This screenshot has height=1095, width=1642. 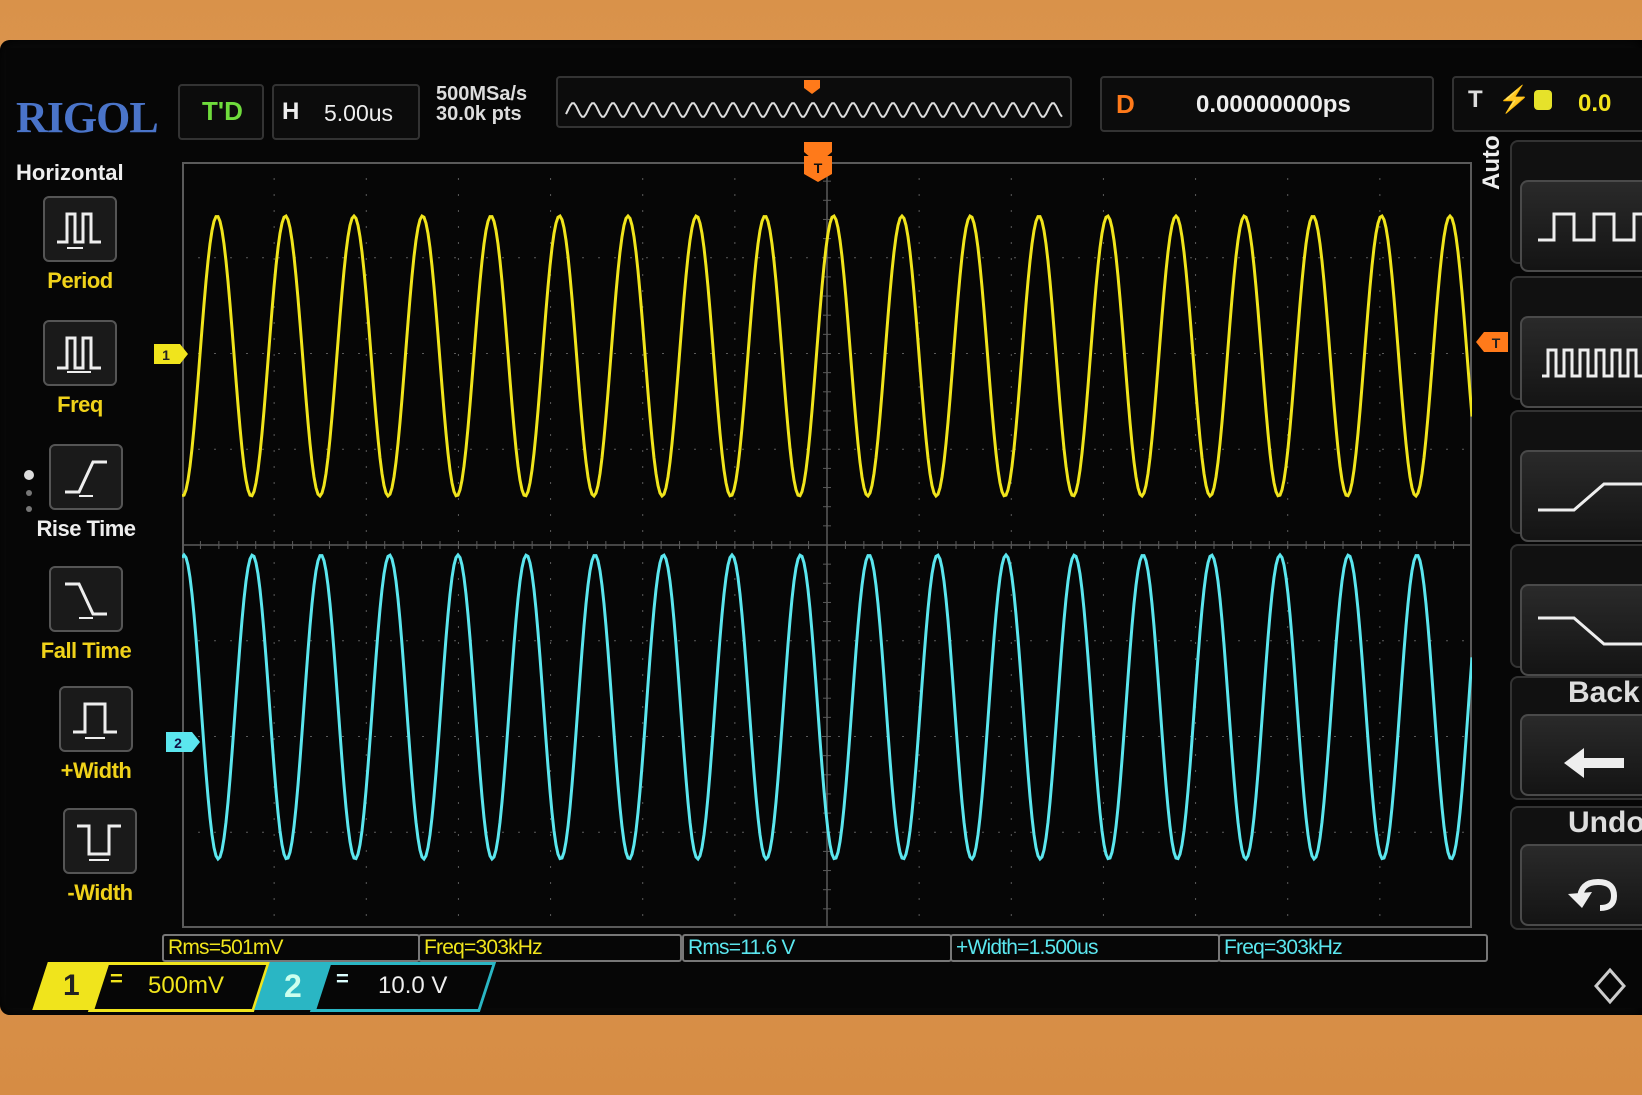 I want to click on square-wave-icon, so click(x=1590, y=227).